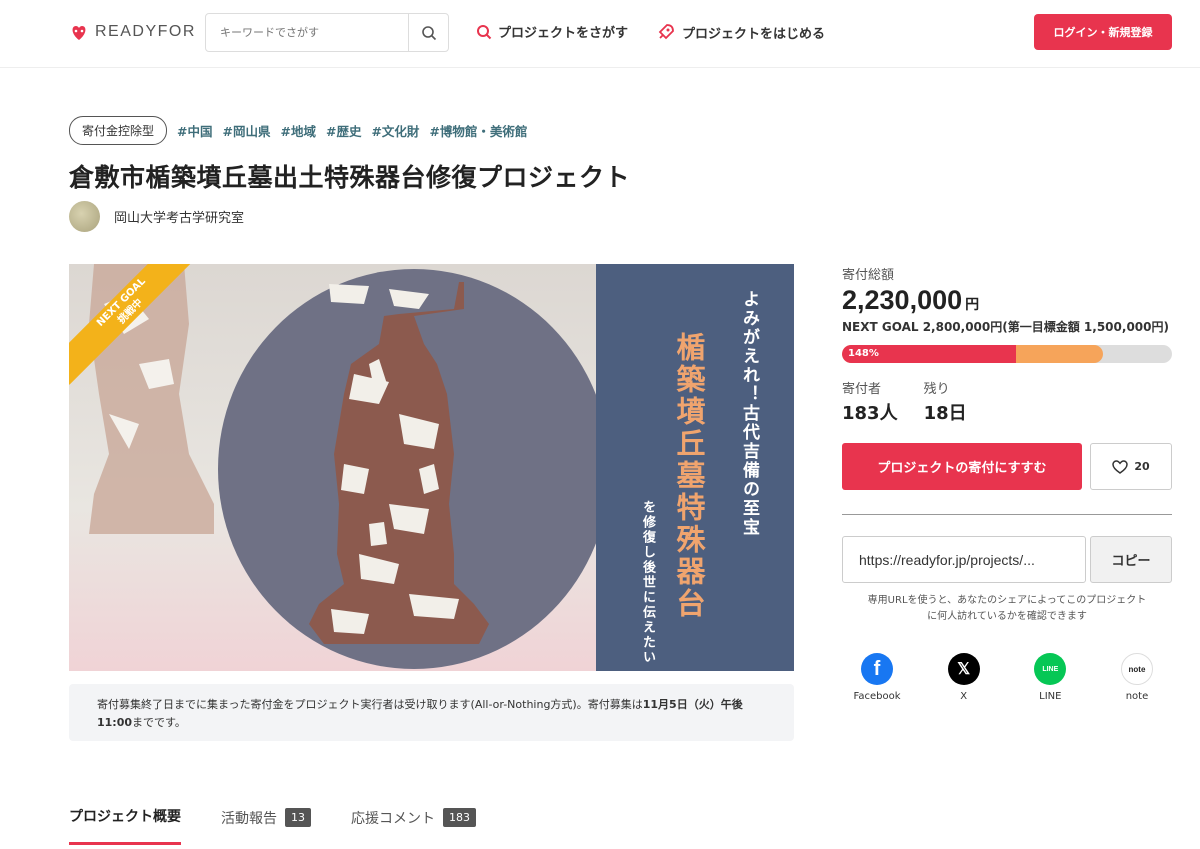 Image resolution: width=1200 pixels, height=849 pixels. I want to click on hero-catchphrase: よみがえれ！古代吉備の至宝, so click(749, 413).